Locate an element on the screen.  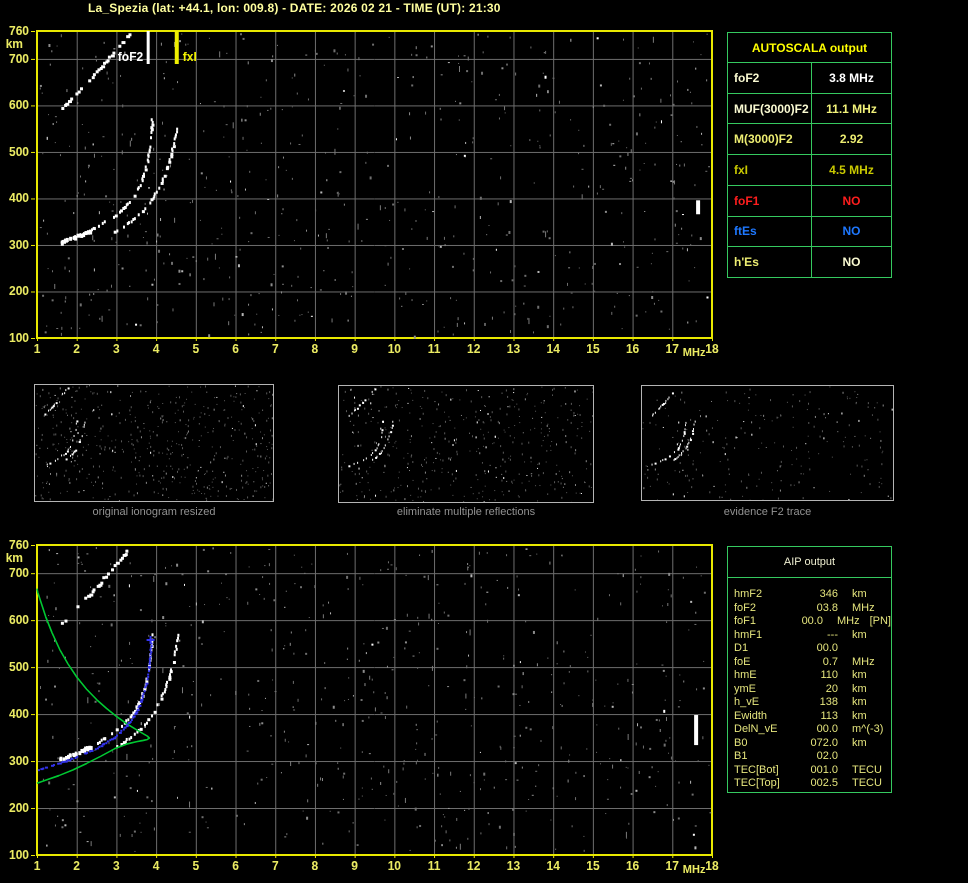
table-row: foF2 3.8 MHz is located at coordinates (809, 77).